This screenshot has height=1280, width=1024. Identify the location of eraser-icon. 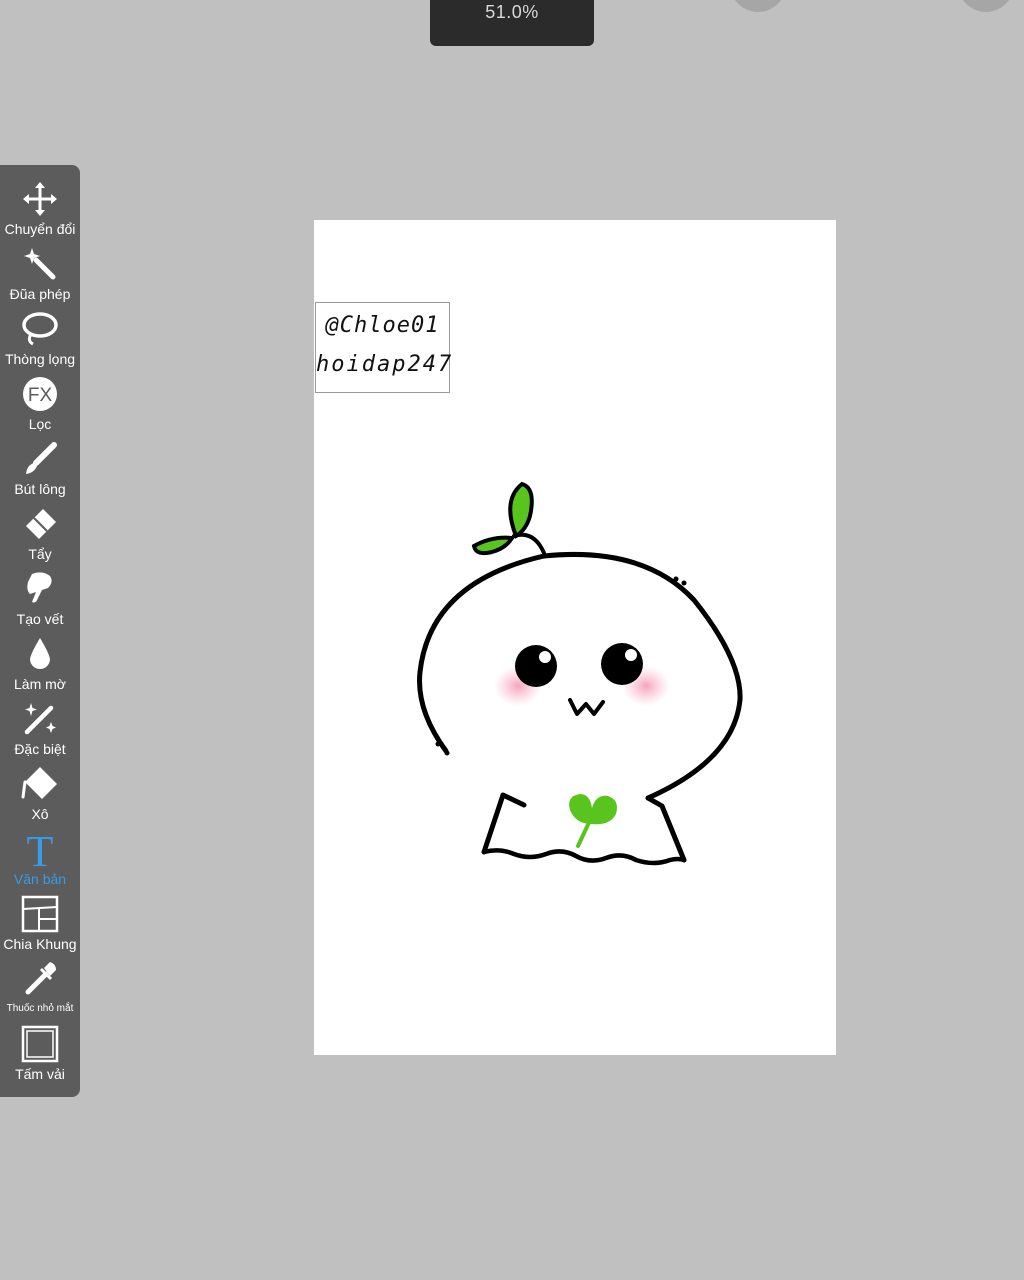
(40, 524).